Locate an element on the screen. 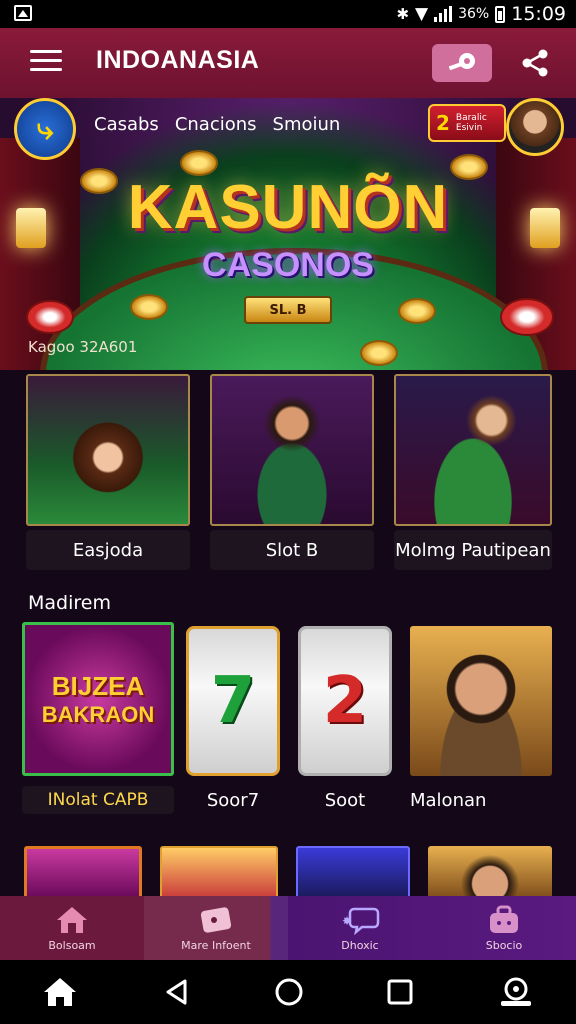 The image size is (576, 1024). share-button is located at coordinates (535, 63).